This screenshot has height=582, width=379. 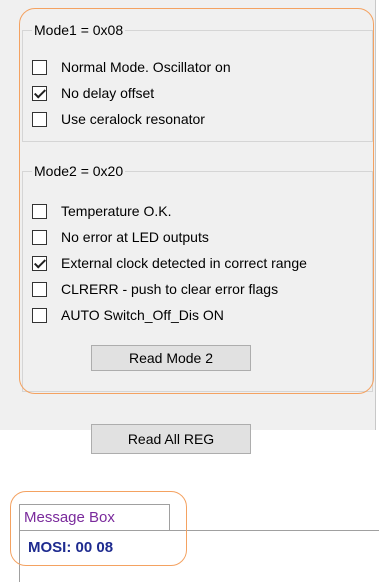 What do you see at coordinates (171, 439) in the screenshot?
I see `read-all-reg-button: Read All REG` at bounding box center [171, 439].